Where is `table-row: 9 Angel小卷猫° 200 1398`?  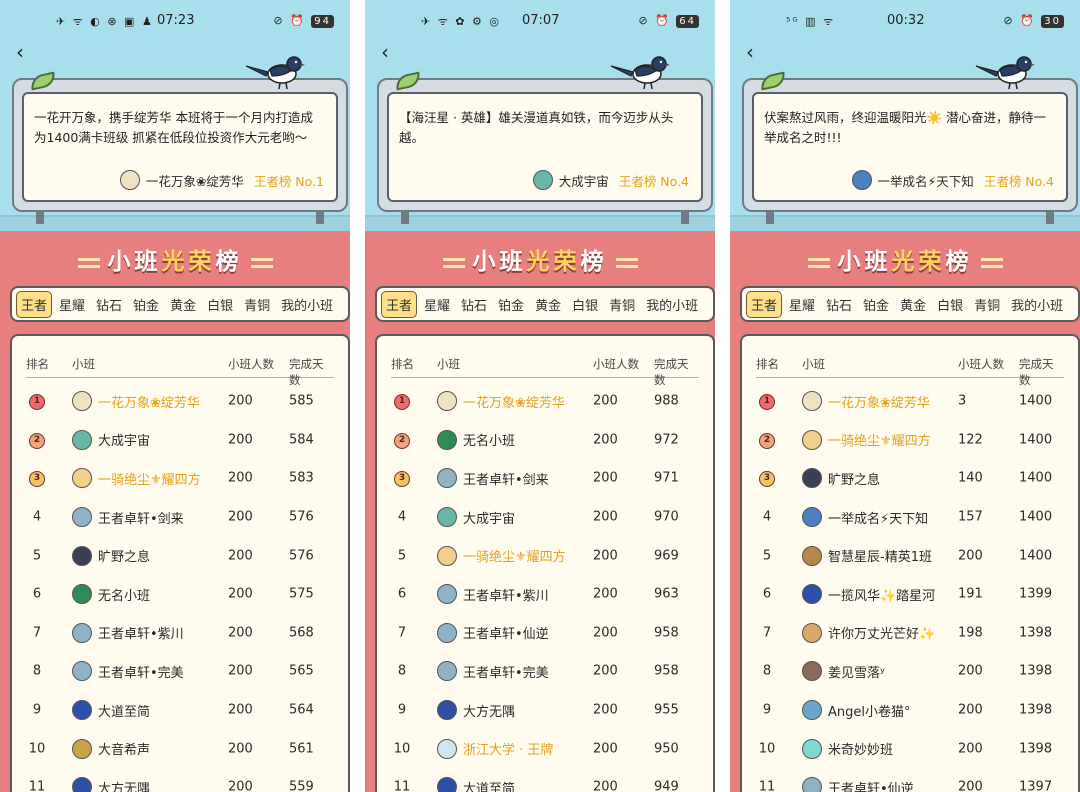 table-row: 9 Angel小卷猫° 200 1398 is located at coordinates (910, 710).